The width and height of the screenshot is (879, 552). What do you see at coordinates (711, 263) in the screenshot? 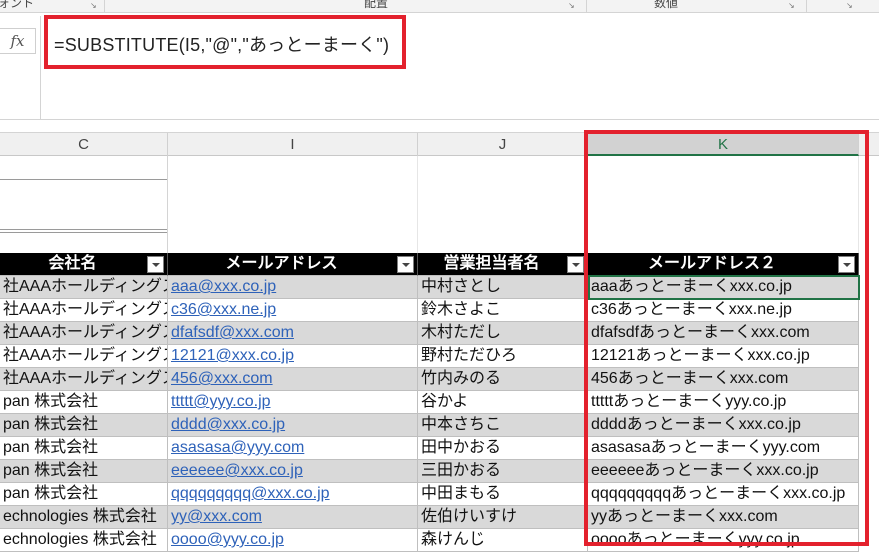
I see `header-label: メールアドレス２` at bounding box center [711, 263].